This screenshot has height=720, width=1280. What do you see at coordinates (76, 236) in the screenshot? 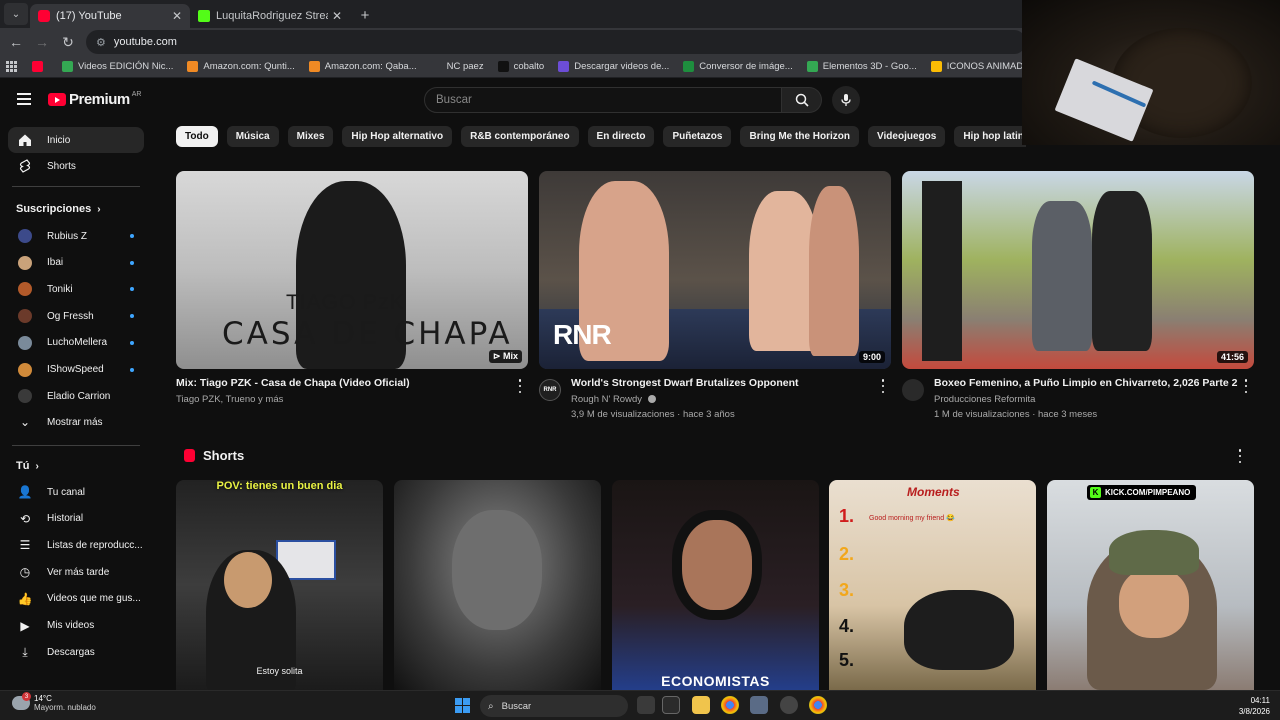
I see `subscription-item: Rubius Z` at bounding box center [76, 236].